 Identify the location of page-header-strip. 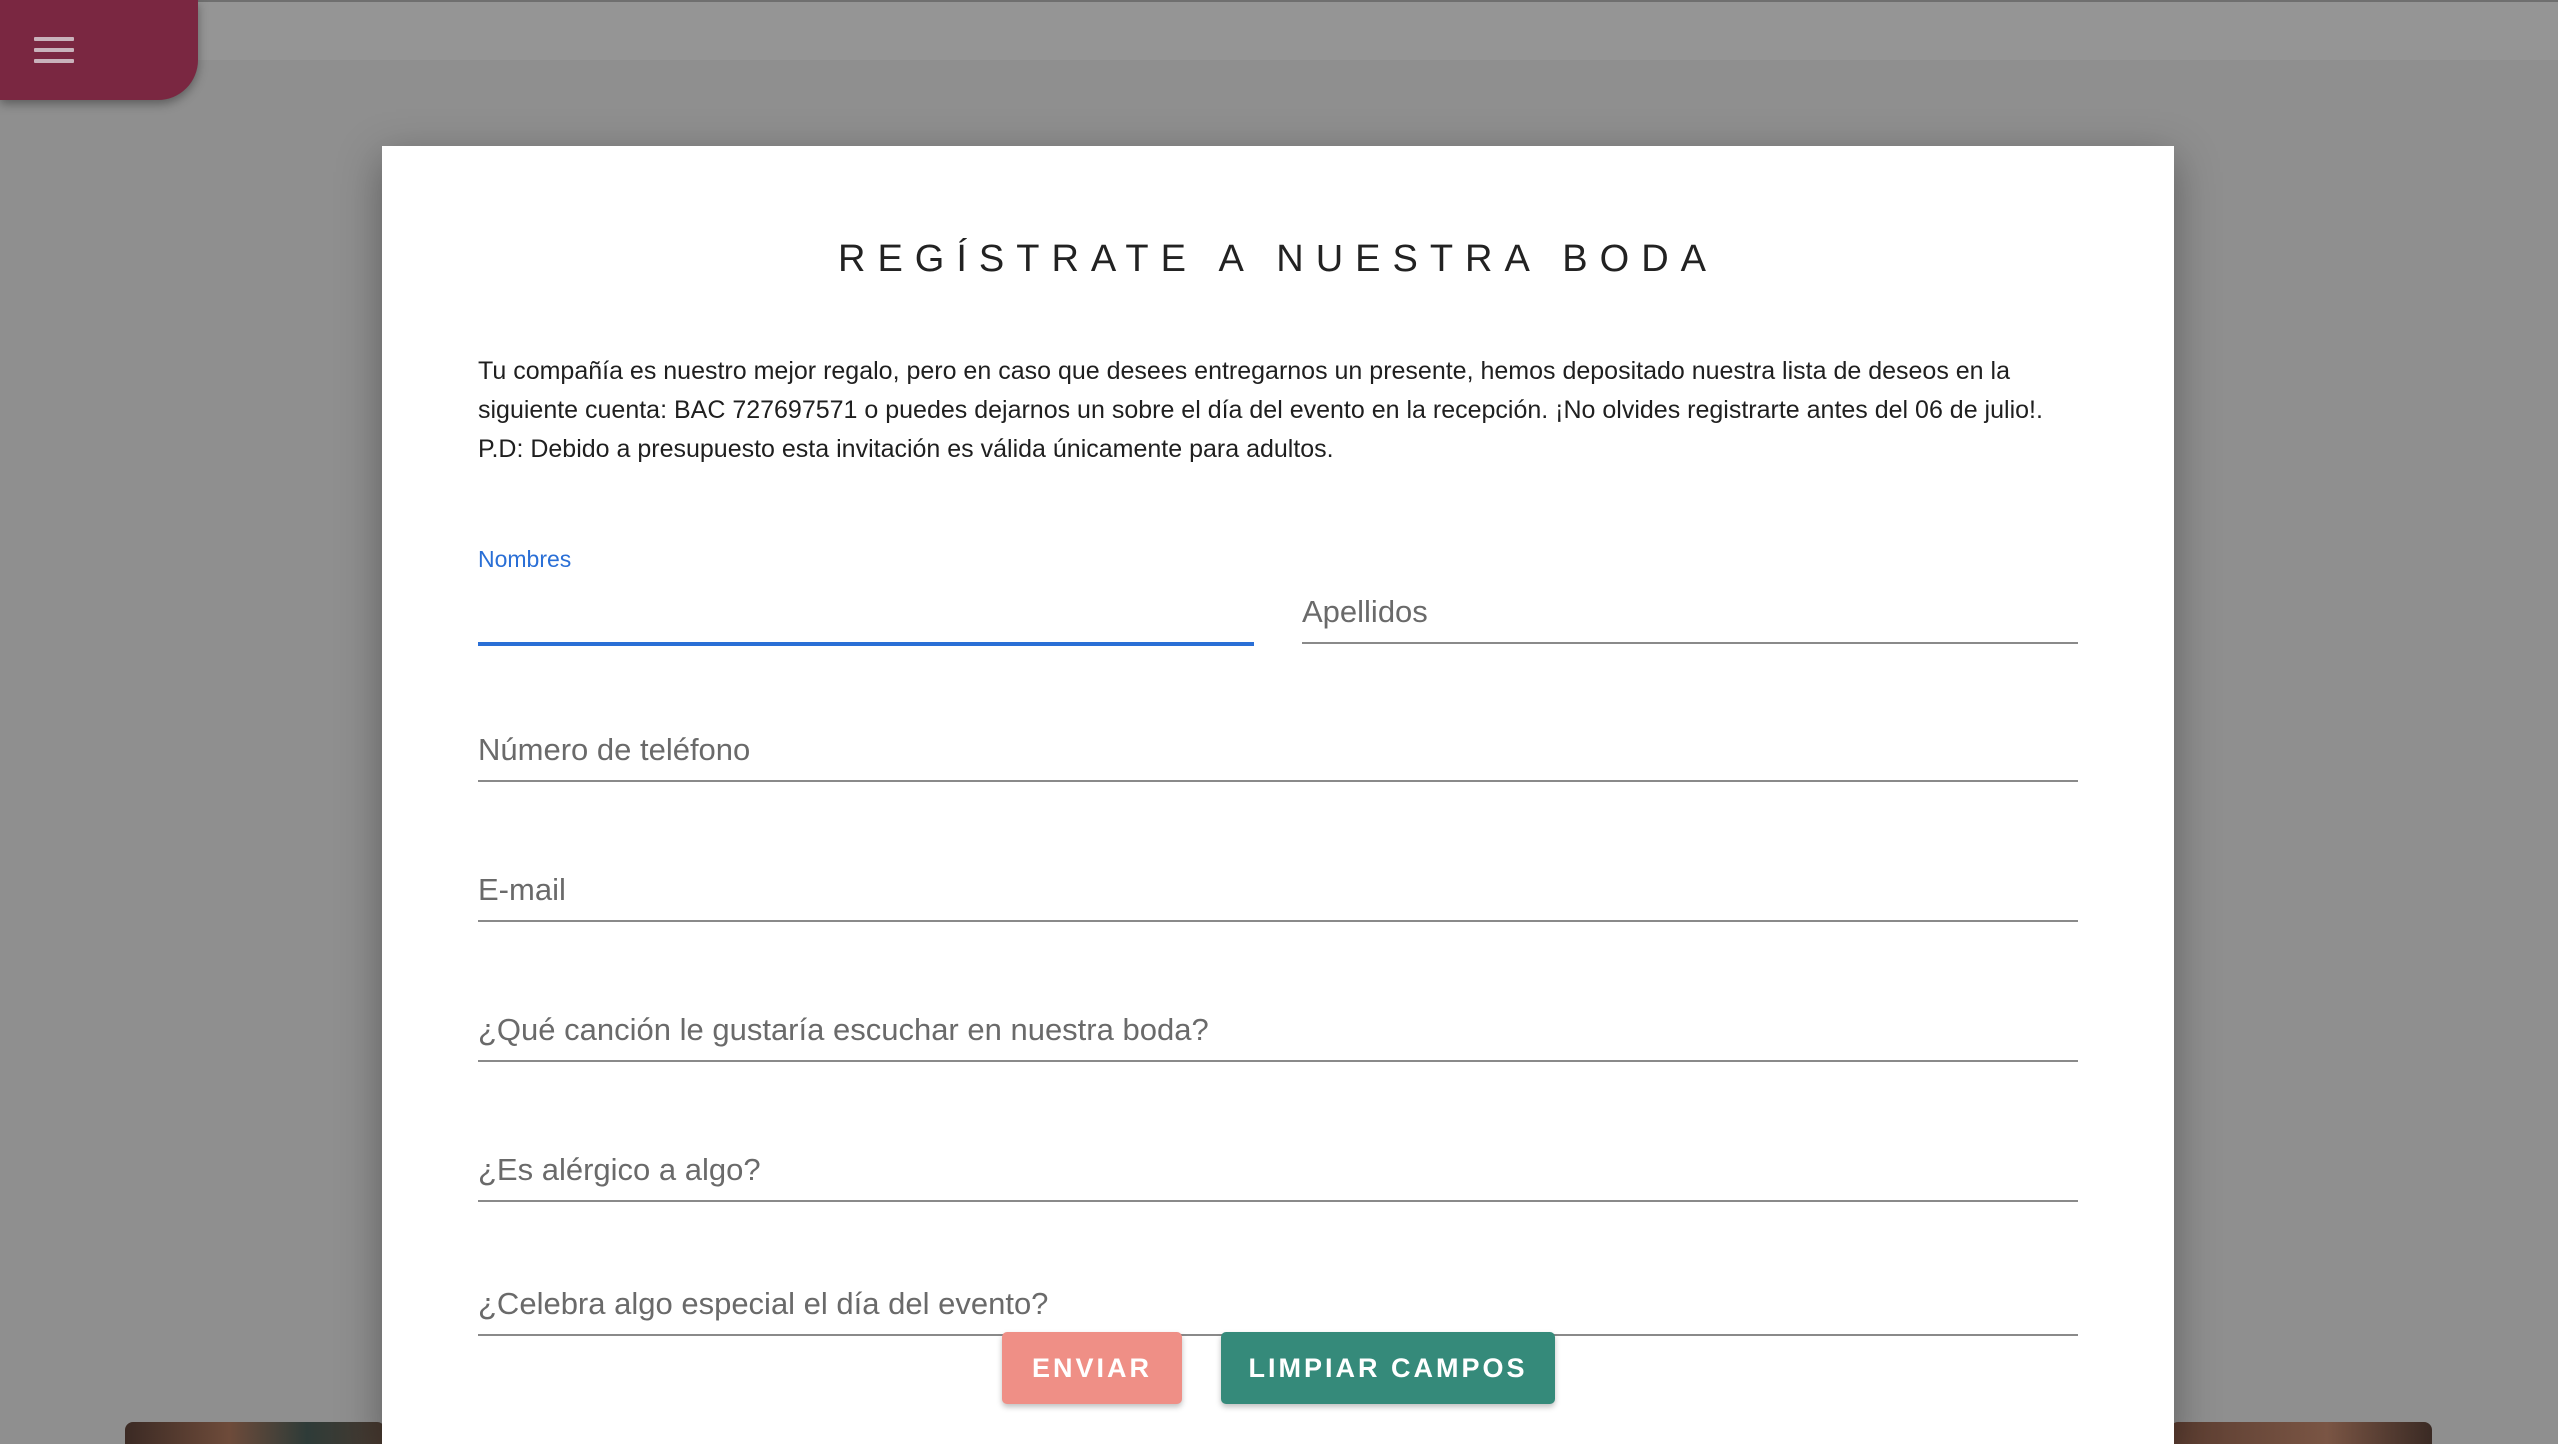
(1279, 30).